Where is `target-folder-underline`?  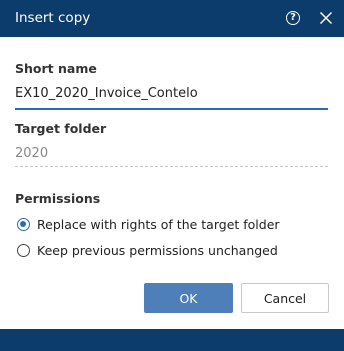
target-folder-underline is located at coordinates (171, 166).